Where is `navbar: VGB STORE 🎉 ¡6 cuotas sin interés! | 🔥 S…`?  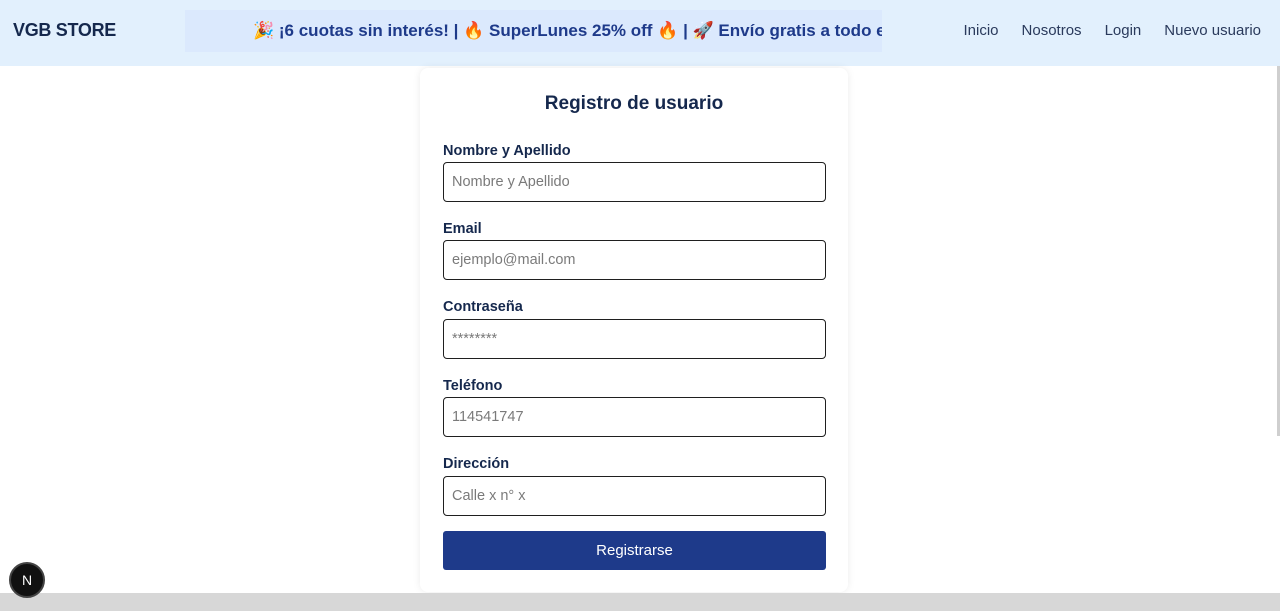 navbar: VGB STORE 🎉 ¡6 cuotas sin interés! | 🔥 S… is located at coordinates (640, 33).